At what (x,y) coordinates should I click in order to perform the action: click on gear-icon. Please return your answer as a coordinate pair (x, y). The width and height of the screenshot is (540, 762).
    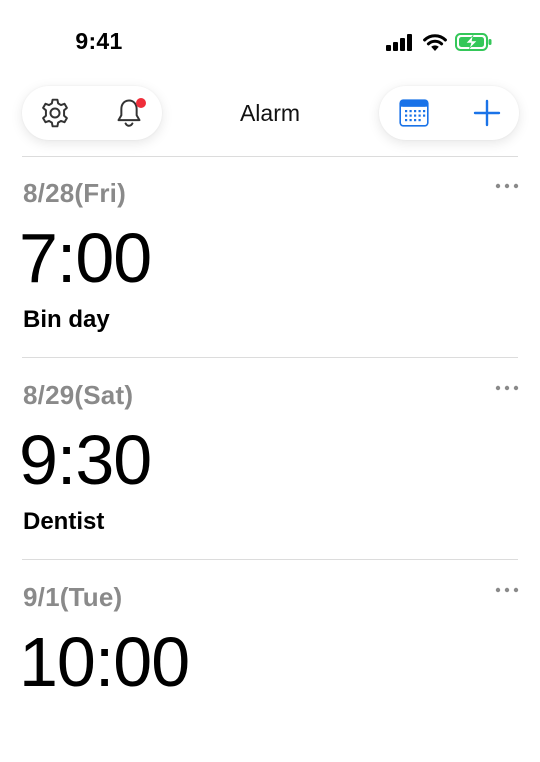
    Looking at the image, I should click on (55, 113).